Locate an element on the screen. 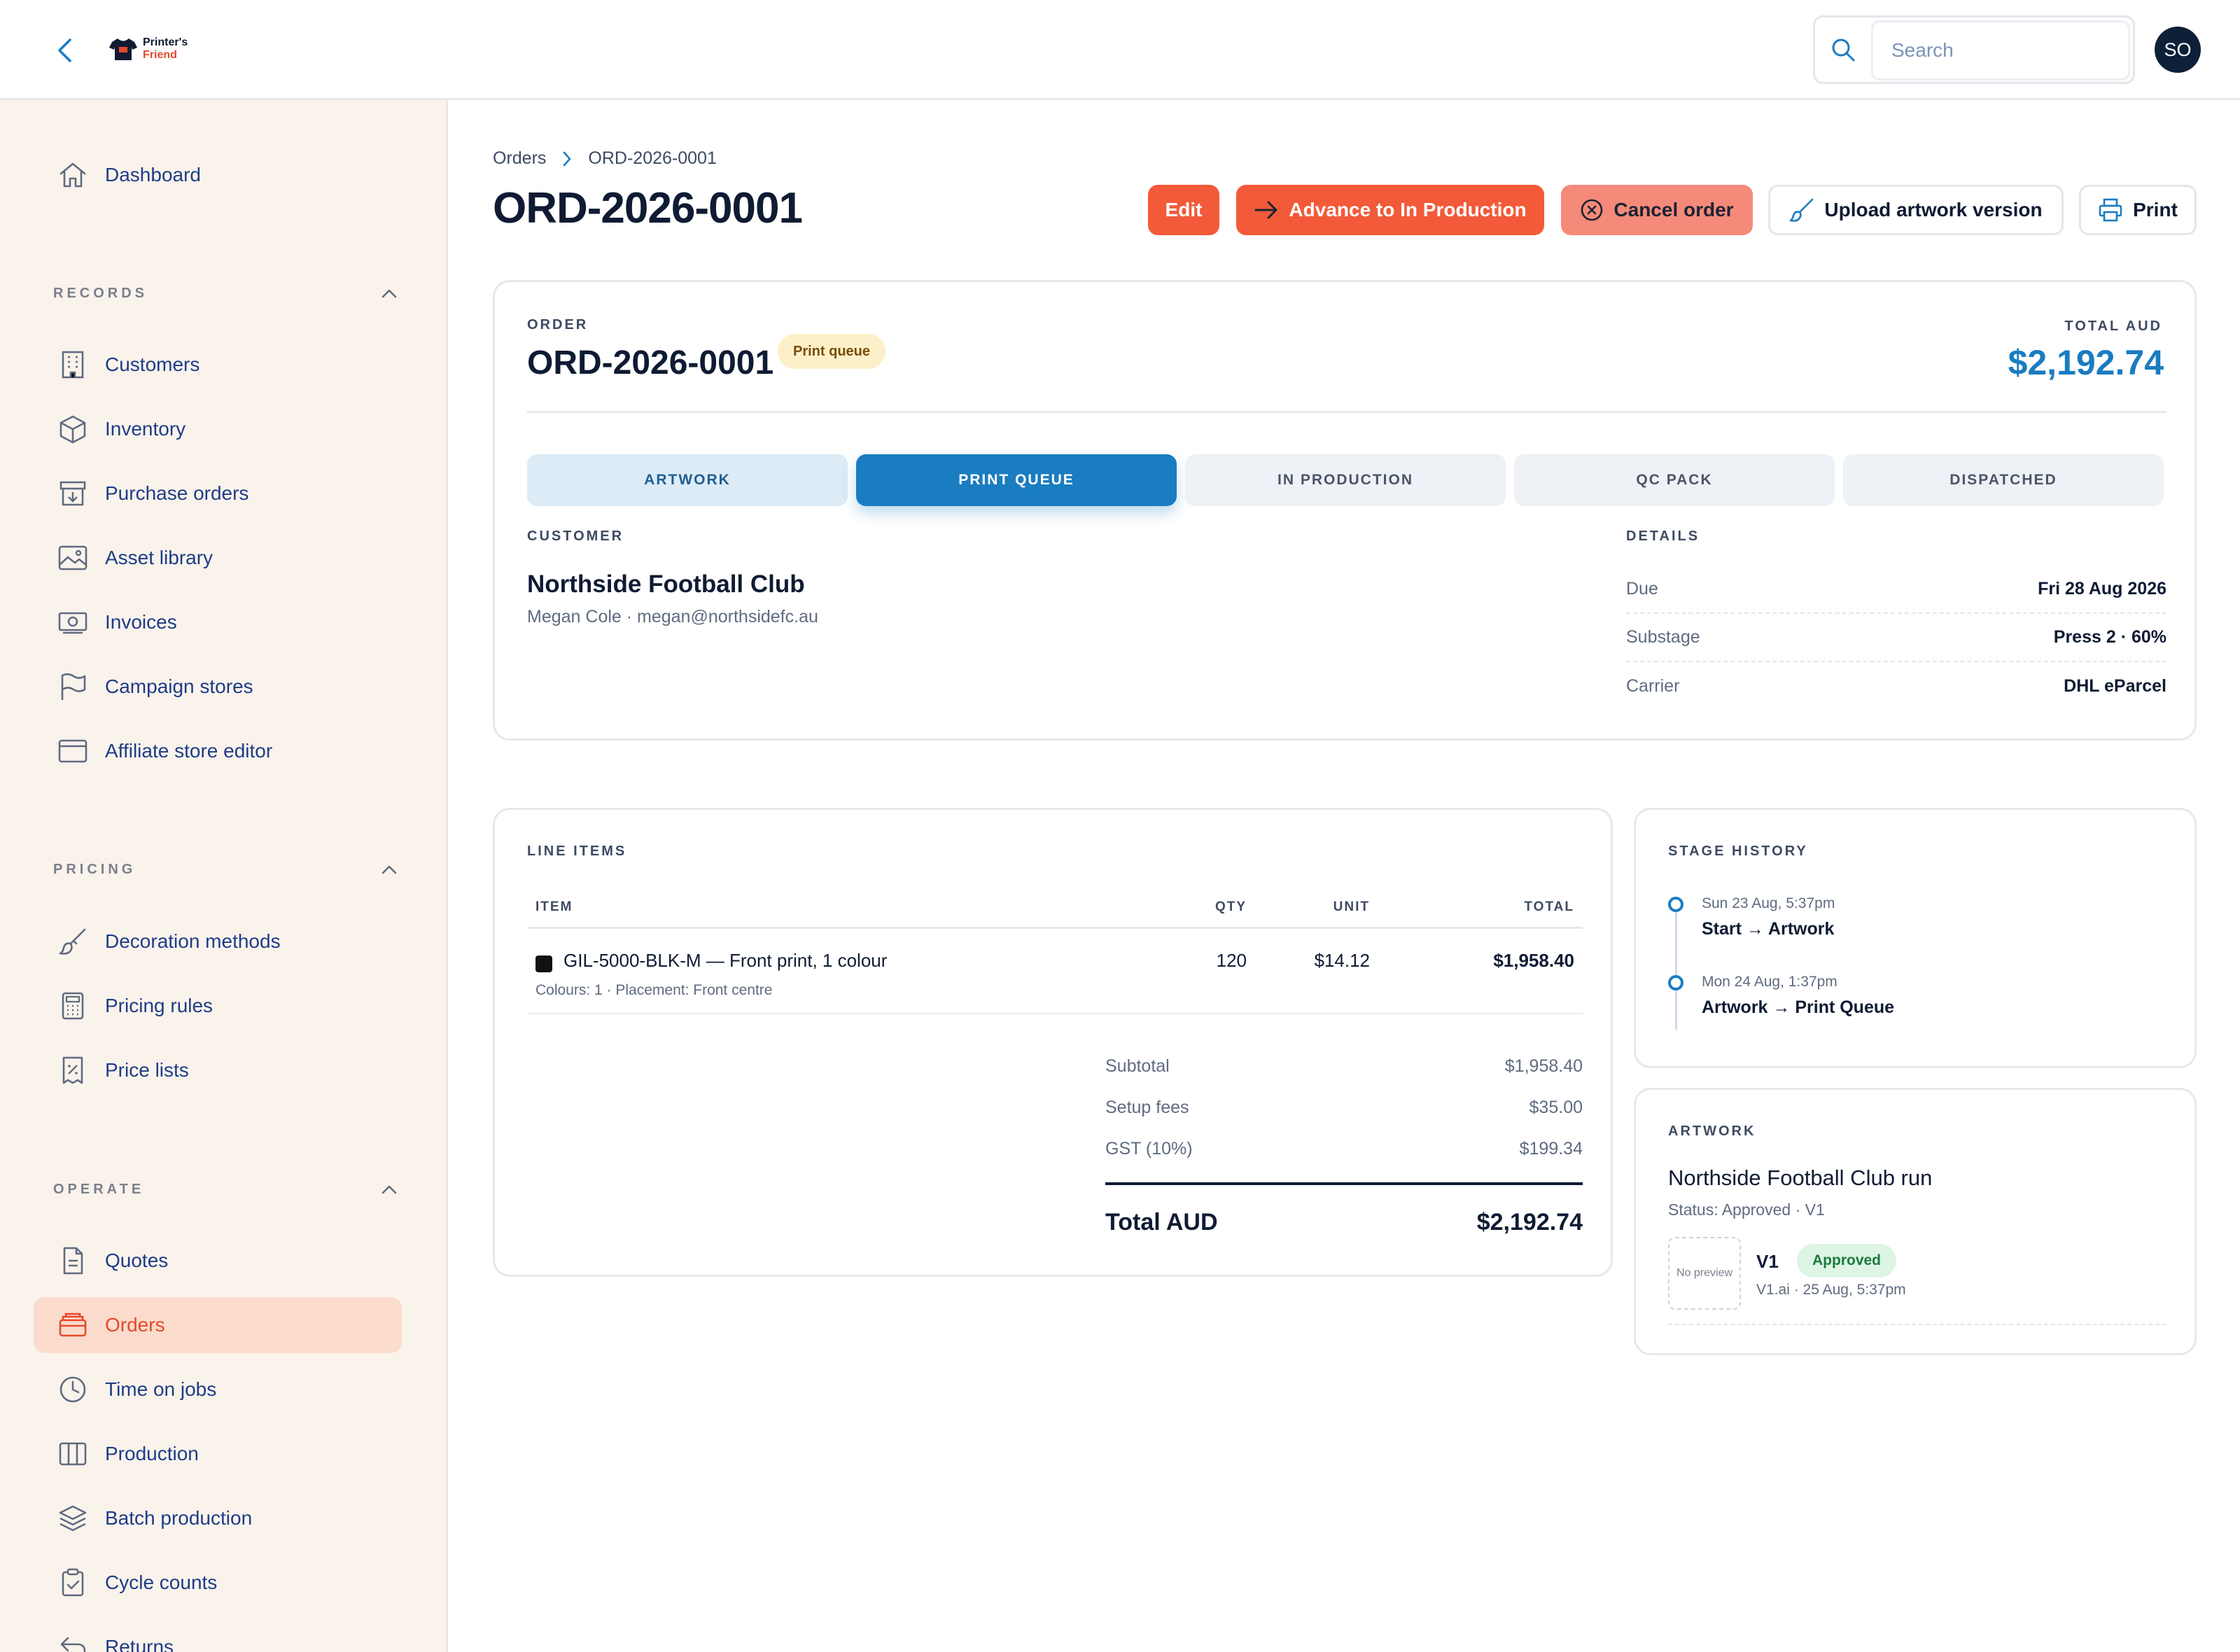 Image resolution: width=2240 pixels, height=1652 pixels. sidebar-item-label: Price lists is located at coordinates (147, 1070).